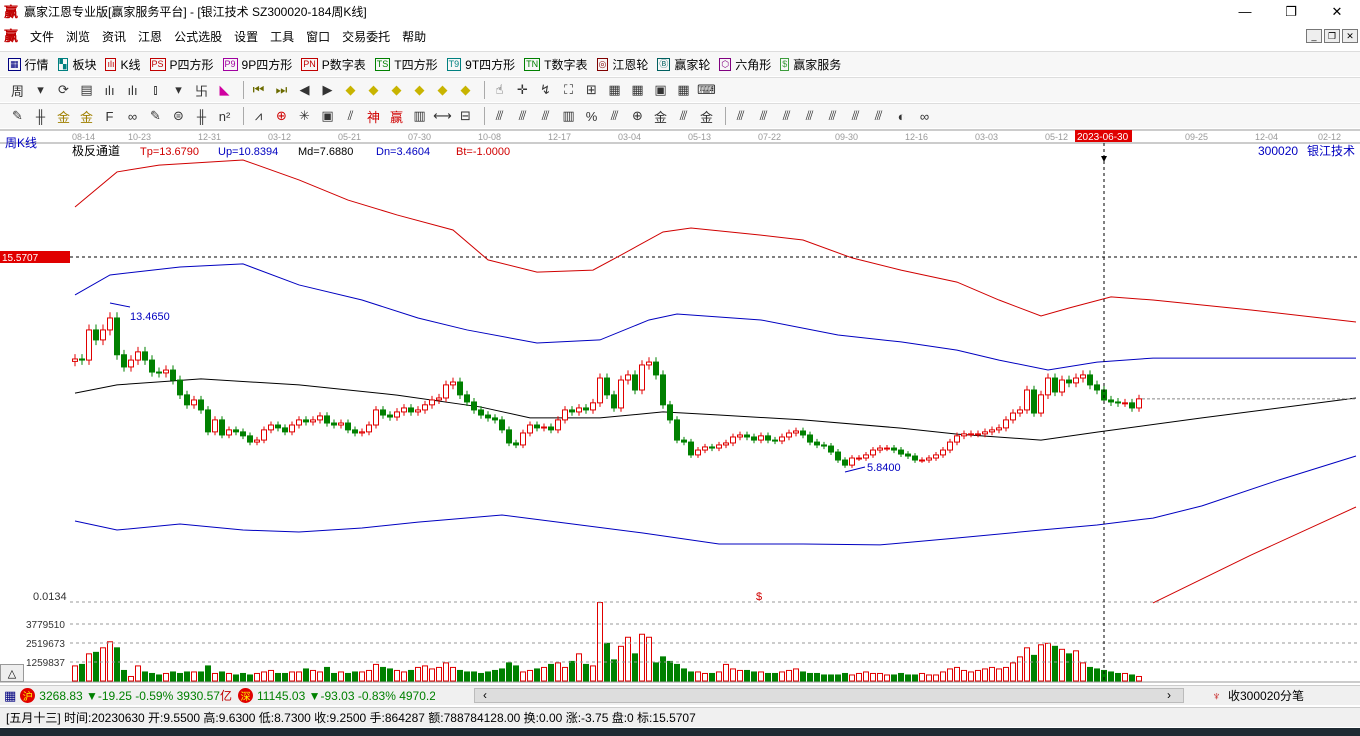  Describe the element at coordinates (155, 116) in the screenshot. I see `toolbar3-icon-6: ✎` at that location.